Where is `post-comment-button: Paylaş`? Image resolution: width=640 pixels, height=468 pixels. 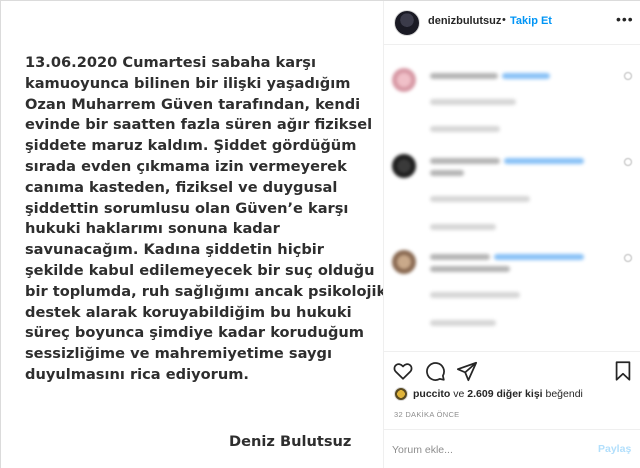
post-comment-button: Paylaş is located at coordinates (614, 449).